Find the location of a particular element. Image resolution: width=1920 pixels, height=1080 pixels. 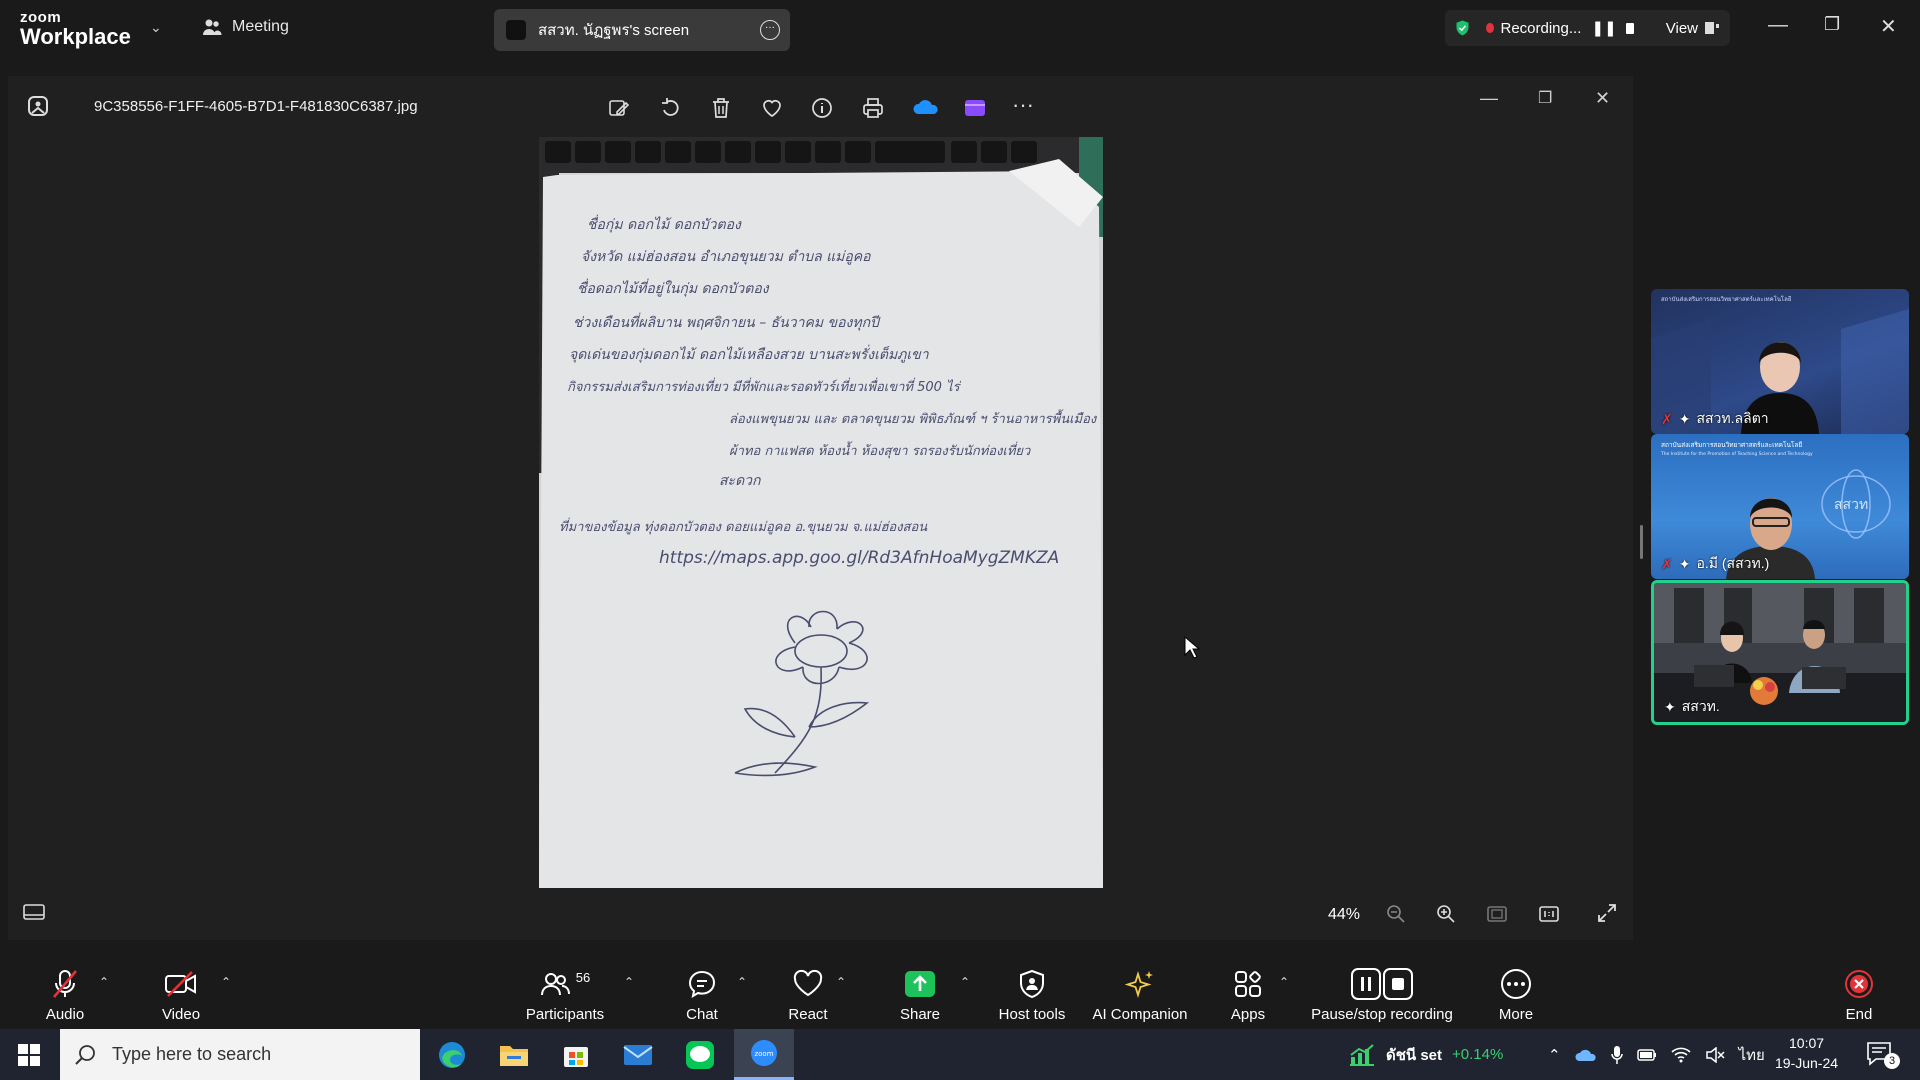

wifi-icon is located at coordinates (1681, 1055).